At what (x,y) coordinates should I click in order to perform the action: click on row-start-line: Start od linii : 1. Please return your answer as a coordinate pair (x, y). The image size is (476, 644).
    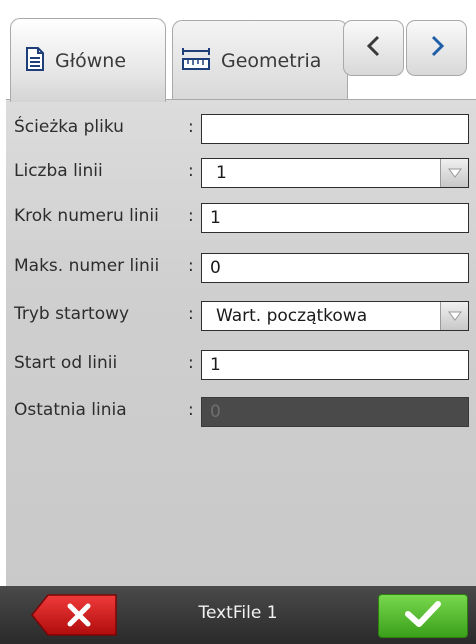
    Looking at the image, I should click on (241, 365).